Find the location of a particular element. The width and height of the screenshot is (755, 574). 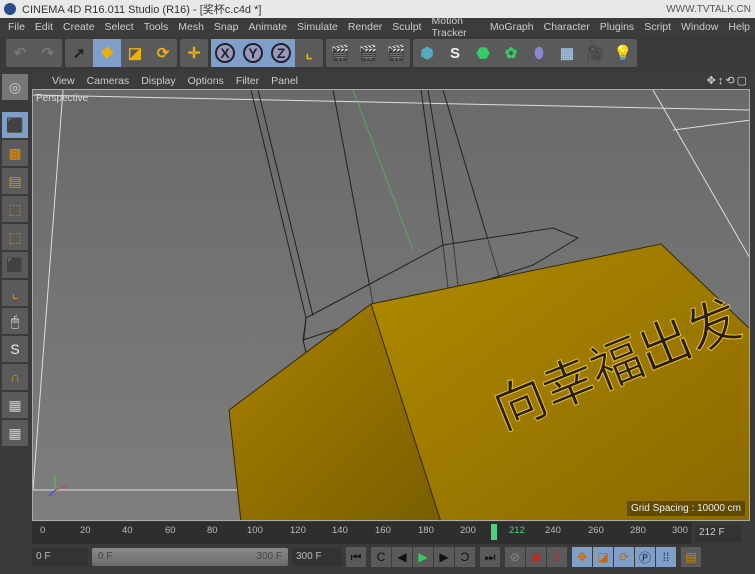

deformer-icon: ⬮ is located at coordinates (539, 53).